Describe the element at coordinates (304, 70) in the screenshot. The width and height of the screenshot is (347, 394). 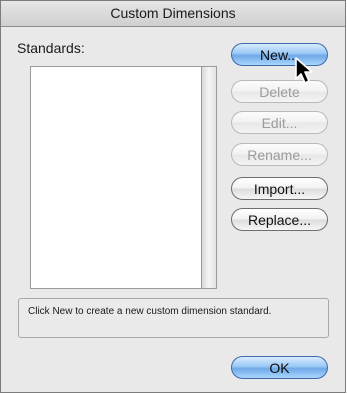
I see `mouse-pointer-icon` at that location.